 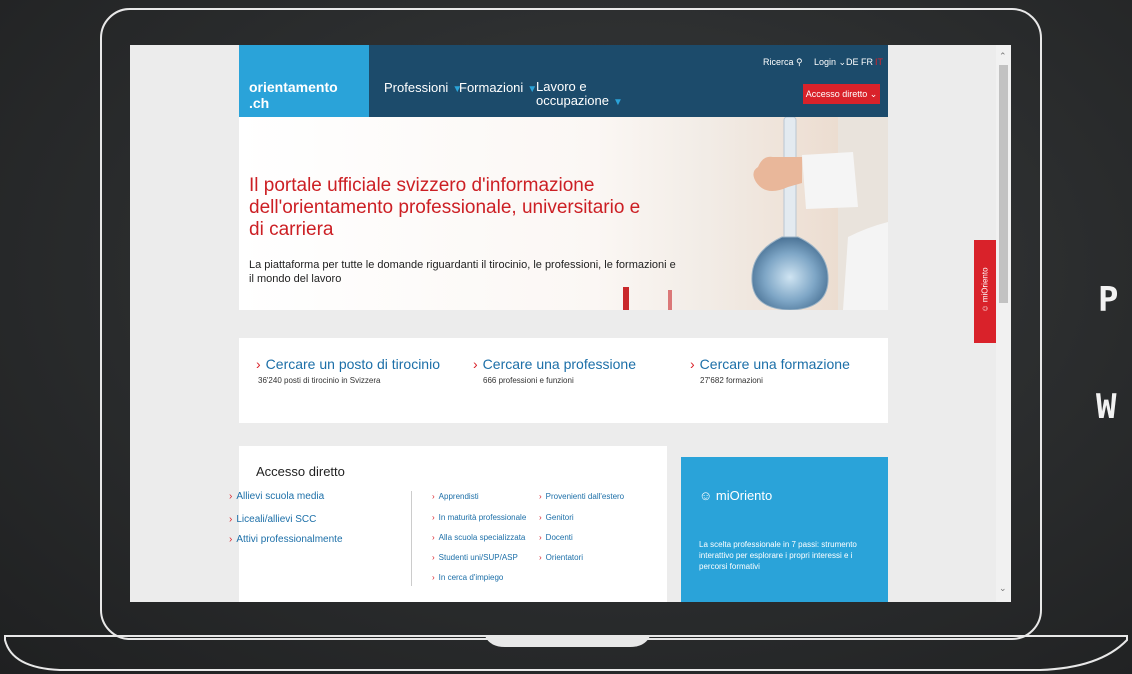 I want to click on side-tab-label: ☺ miOriento, so click(x=985, y=289).